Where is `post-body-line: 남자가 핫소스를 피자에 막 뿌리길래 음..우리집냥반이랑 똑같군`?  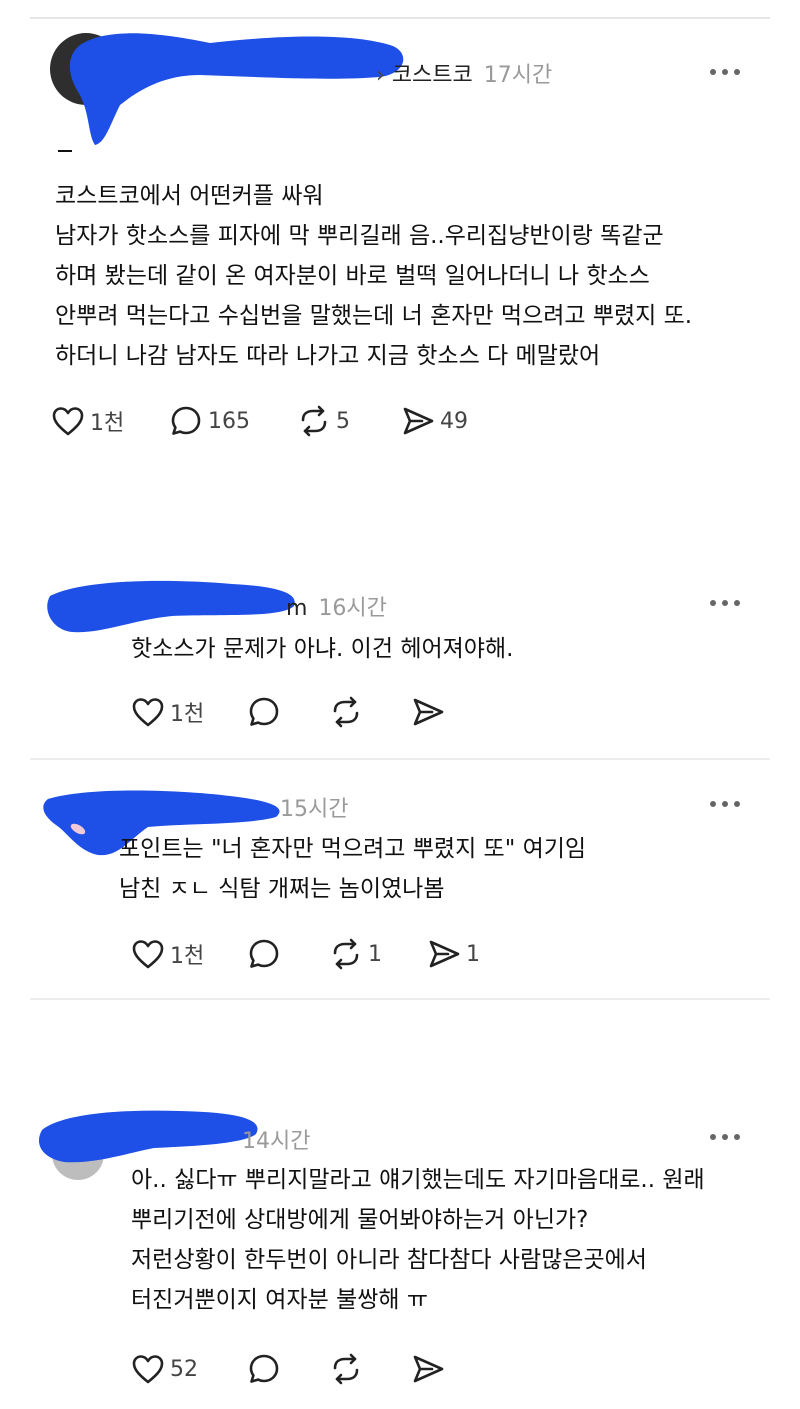 post-body-line: 남자가 핫소스를 피자에 막 뿌리길래 음..우리집냥반이랑 똑같군 is located at coordinates (359, 236).